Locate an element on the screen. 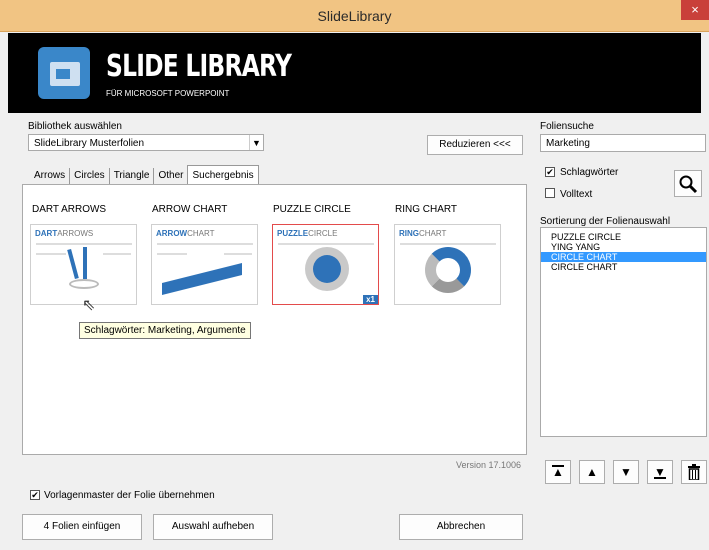  move-down-button: ▼ is located at coordinates (626, 472).